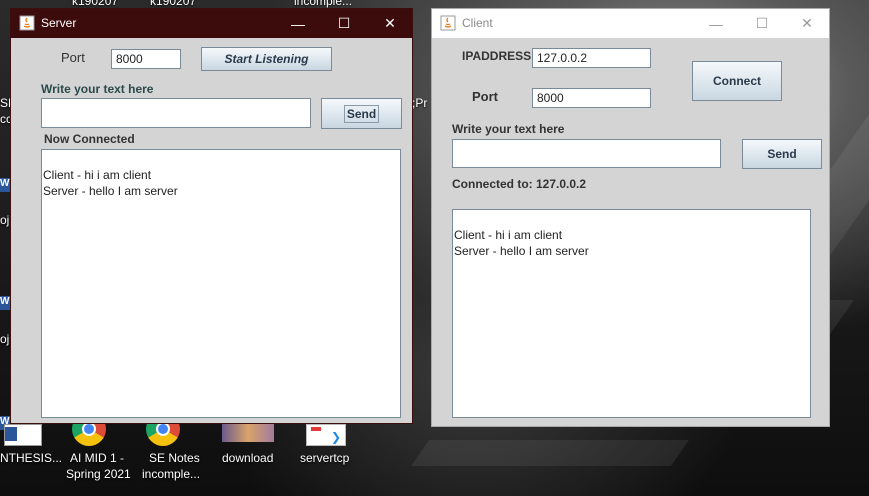 The width and height of the screenshot is (869, 496). What do you see at coordinates (211, 23) in the screenshot?
I see `server-titlebar: Server — ☐ ✕` at bounding box center [211, 23].